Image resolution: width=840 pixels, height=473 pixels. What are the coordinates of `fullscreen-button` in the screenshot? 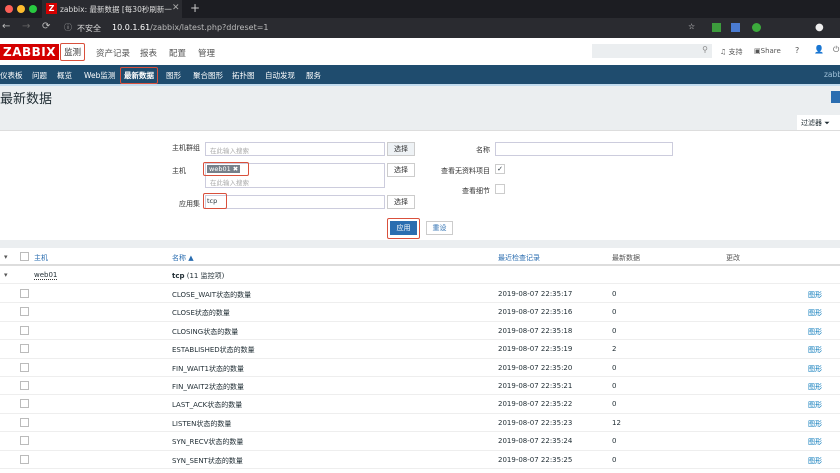 It's located at (835, 97).